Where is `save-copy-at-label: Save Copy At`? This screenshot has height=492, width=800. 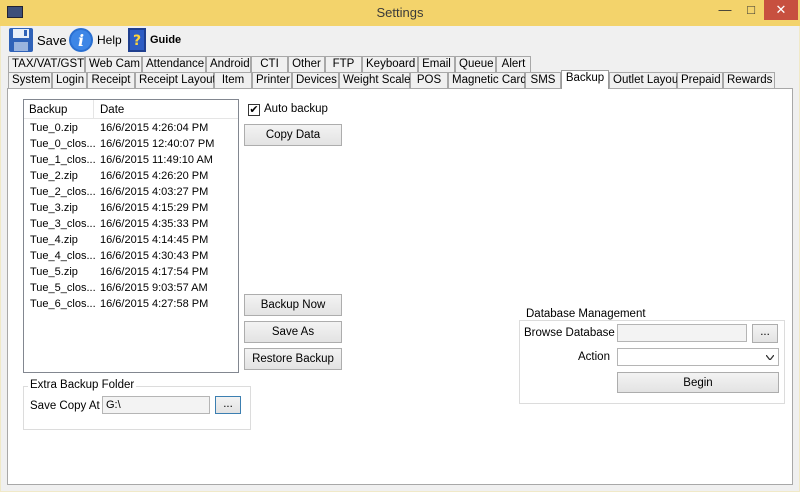 save-copy-at-label: Save Copy At is located at coordinates (65, 406).